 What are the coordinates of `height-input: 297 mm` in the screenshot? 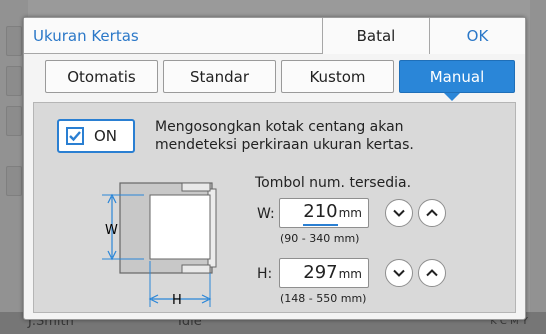 It's located at (324, 273).